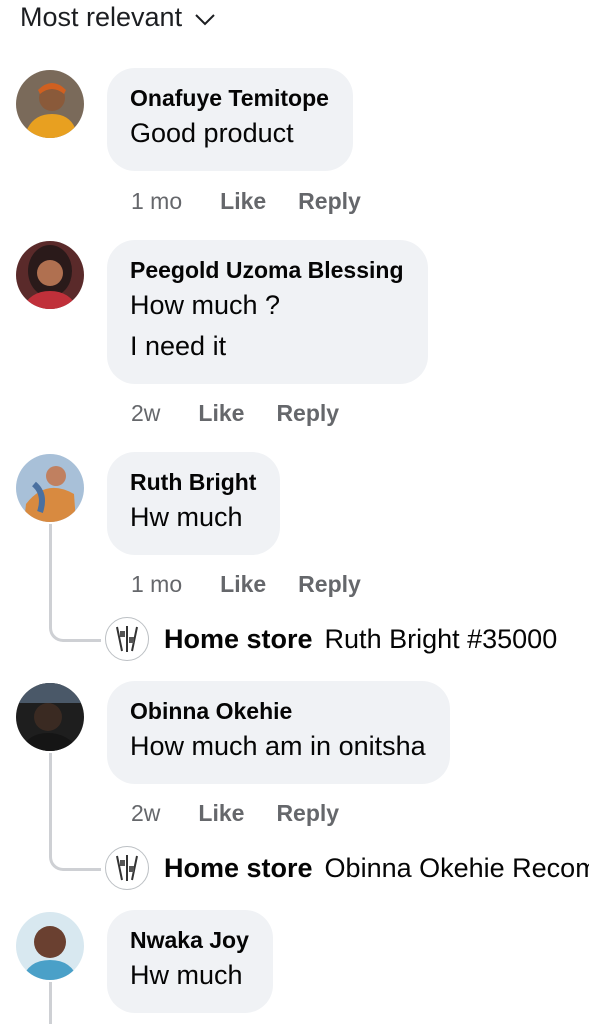  Describe the element at coordinates (267, 270) in the screenshot. I see `comment-author: Peegold Uzoma Blessing` at that location.